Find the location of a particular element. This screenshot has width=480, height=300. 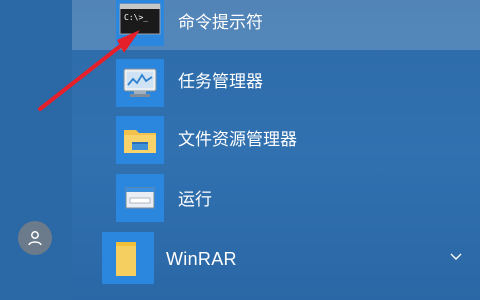

task-manager-tile is located at coordinates (140, 83).